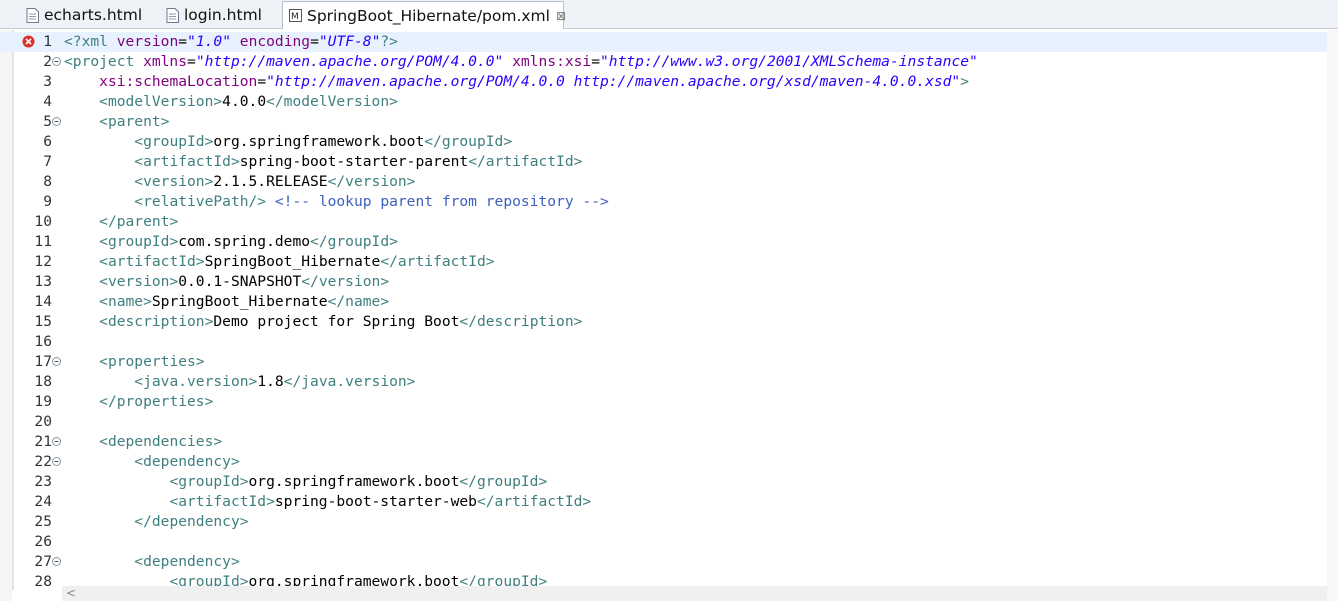 The width and height of the screenshot is (1338, 601). I want to click on code-line: 20, so click(663, 422).